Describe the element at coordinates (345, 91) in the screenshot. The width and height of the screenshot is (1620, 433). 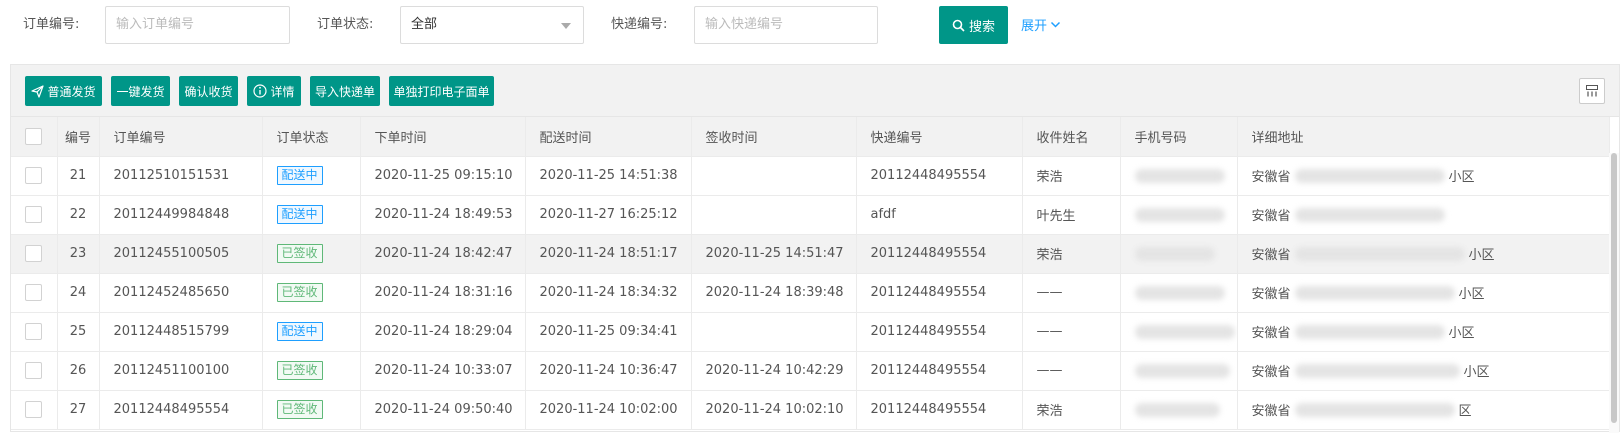
I see `import-express-button: 导入快递单` at that location.